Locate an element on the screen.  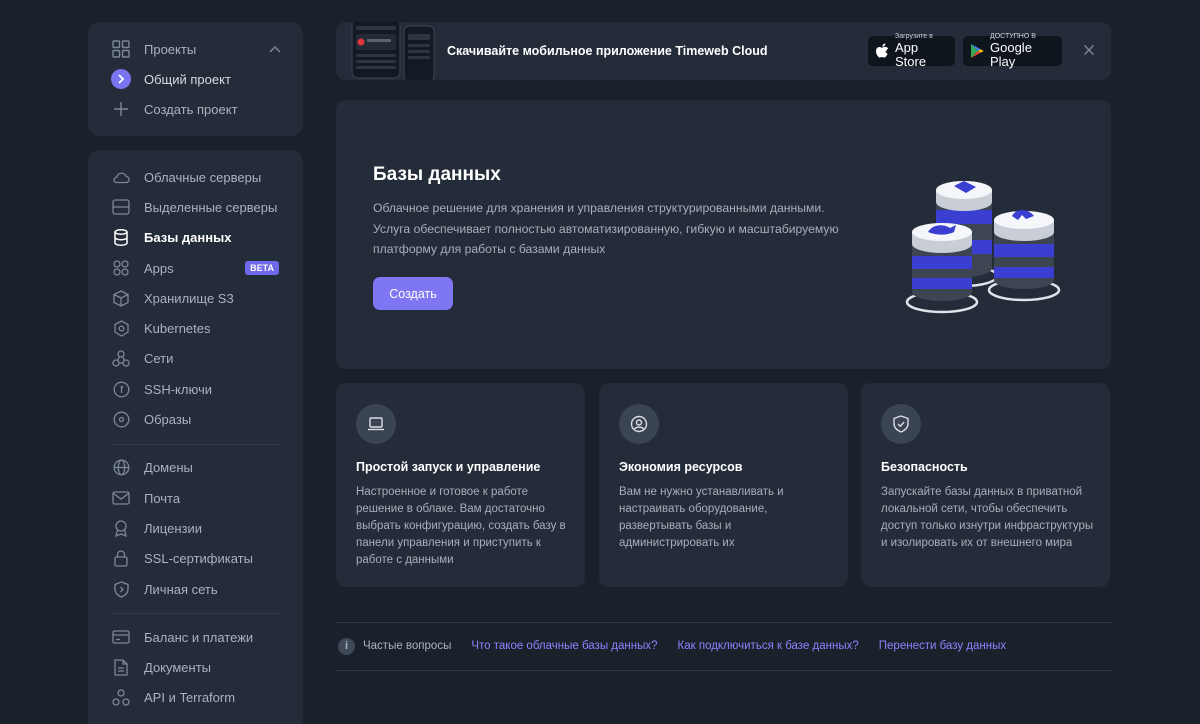
user-circle-icon is located at coordinates (639, 424).